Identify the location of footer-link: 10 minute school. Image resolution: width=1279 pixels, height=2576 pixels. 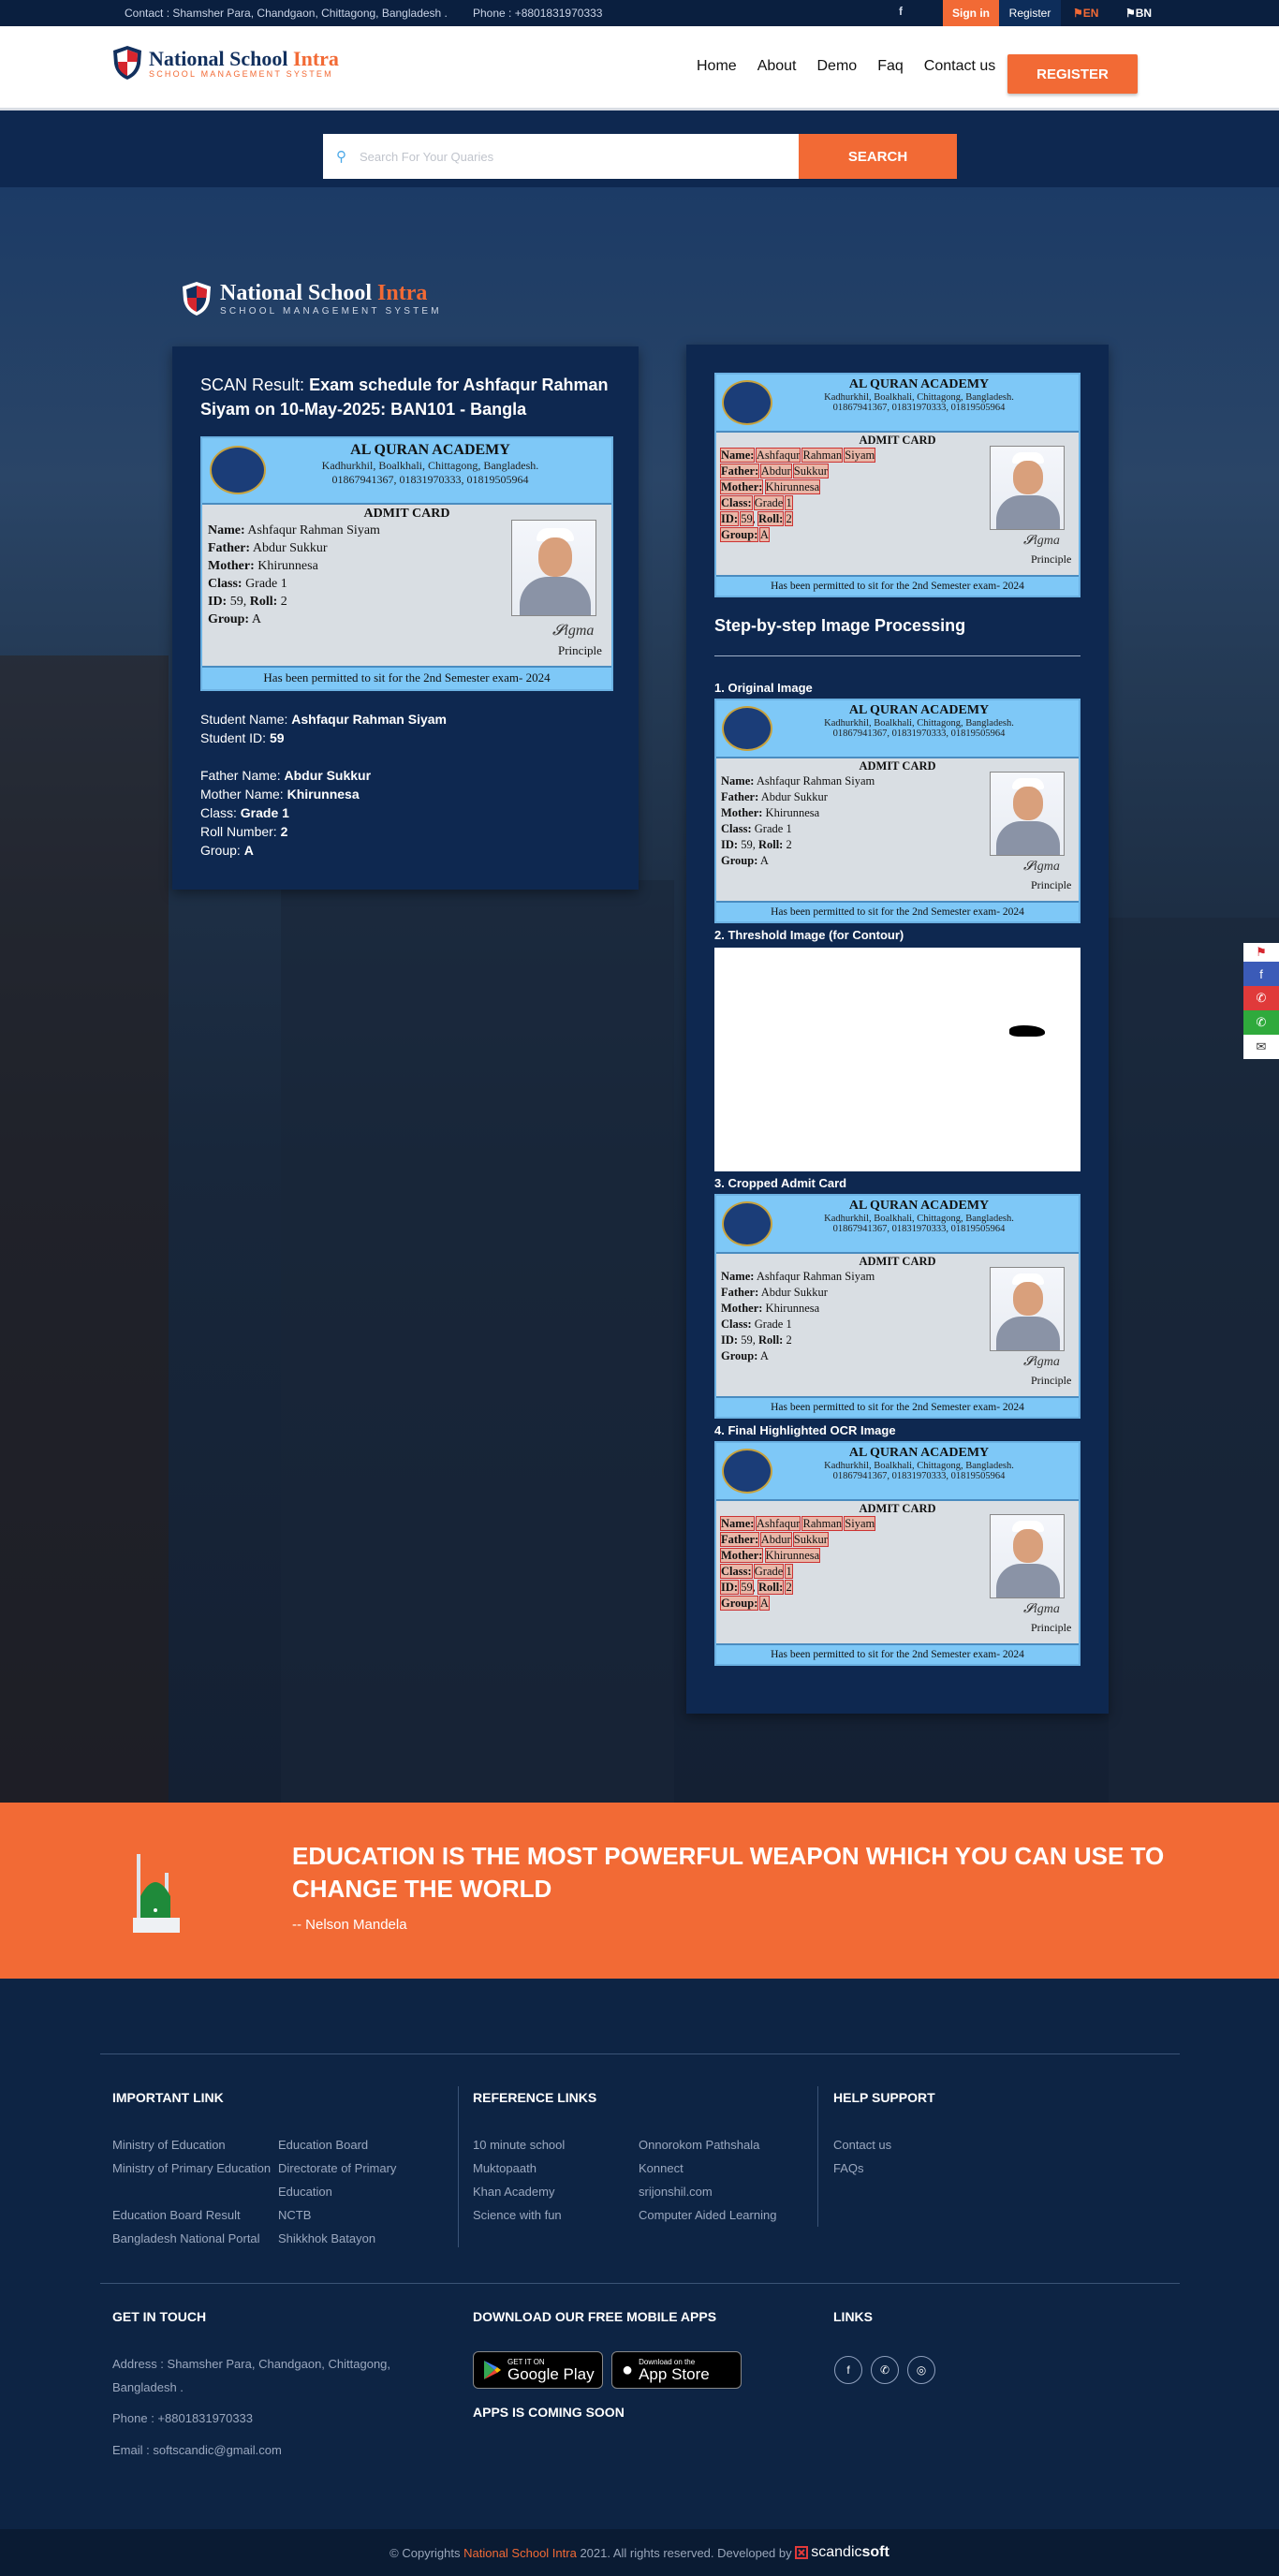
(519, 2145).